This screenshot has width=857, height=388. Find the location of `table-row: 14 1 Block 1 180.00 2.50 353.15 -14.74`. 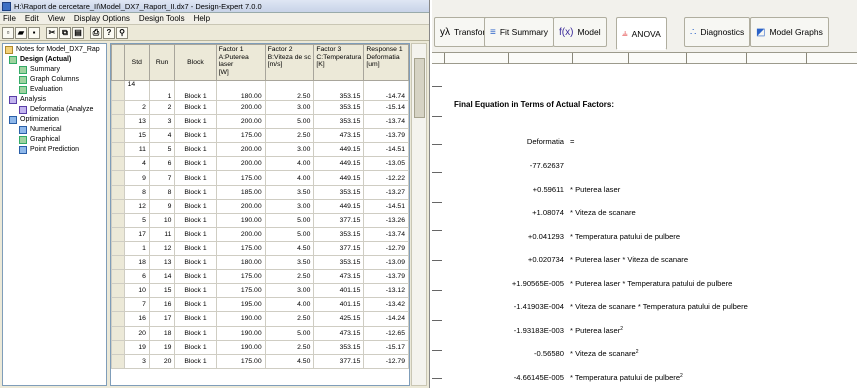

table-row: 14 1 Block 1 180.00 2.50 353.15 -14.74 is located at coordinates (260, 90).